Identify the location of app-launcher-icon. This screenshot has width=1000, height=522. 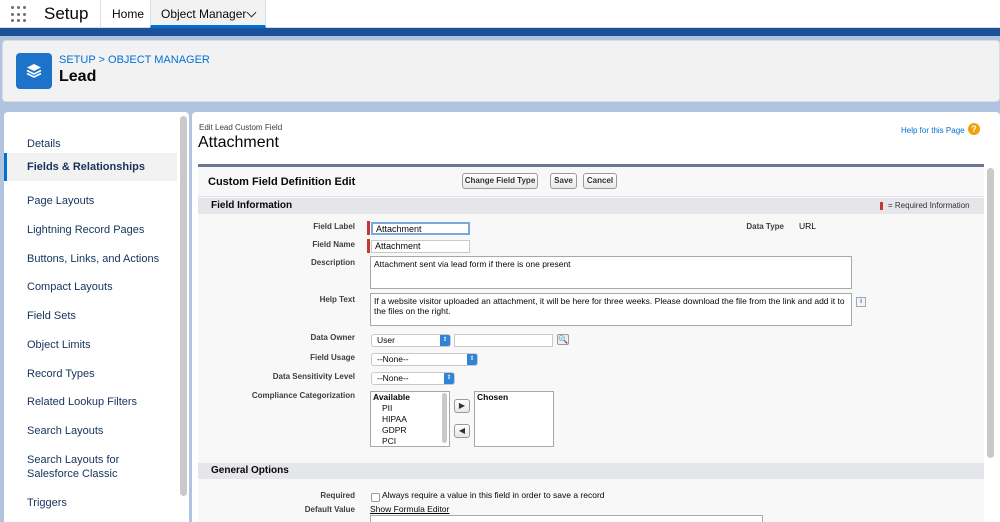
(19, 14).